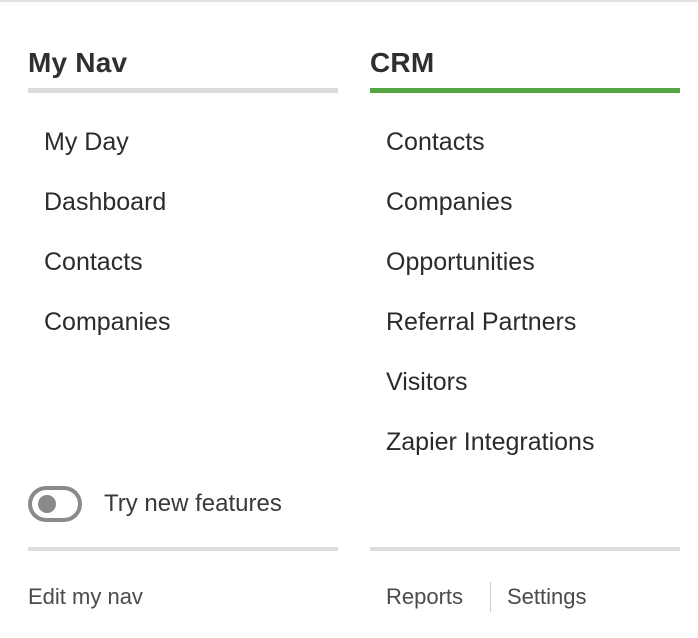  I want to click on crm-item-contacts: Contacts, so click(525, 145).